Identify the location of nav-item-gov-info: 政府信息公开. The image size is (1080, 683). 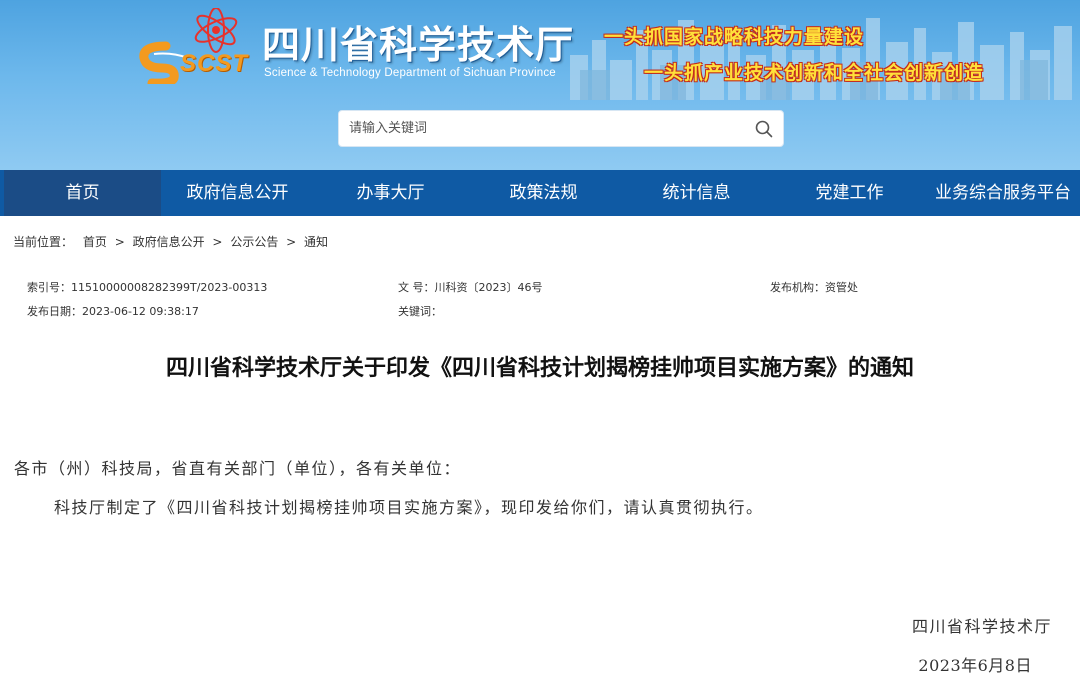
(237, 193).